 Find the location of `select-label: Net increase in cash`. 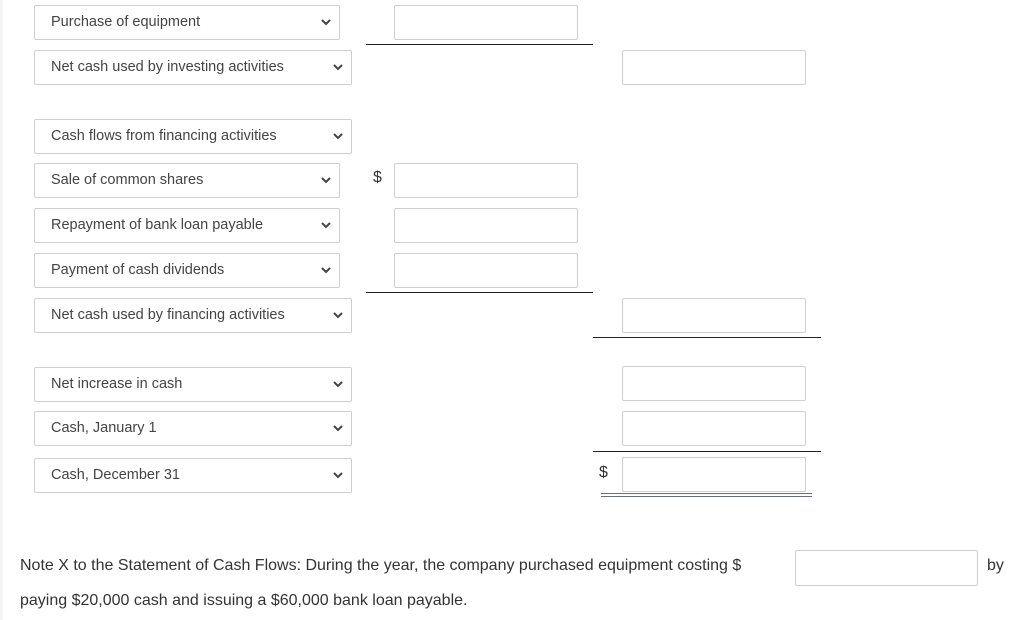

select-label: Net increase in cash is located at coordinates (117, 384).